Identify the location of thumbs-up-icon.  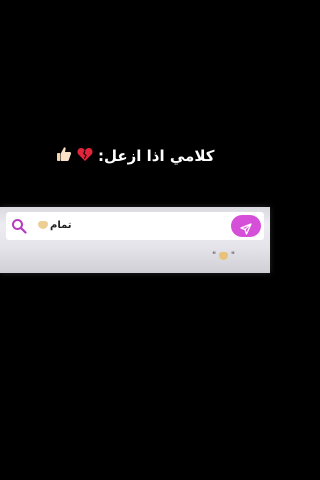
(64, 157).